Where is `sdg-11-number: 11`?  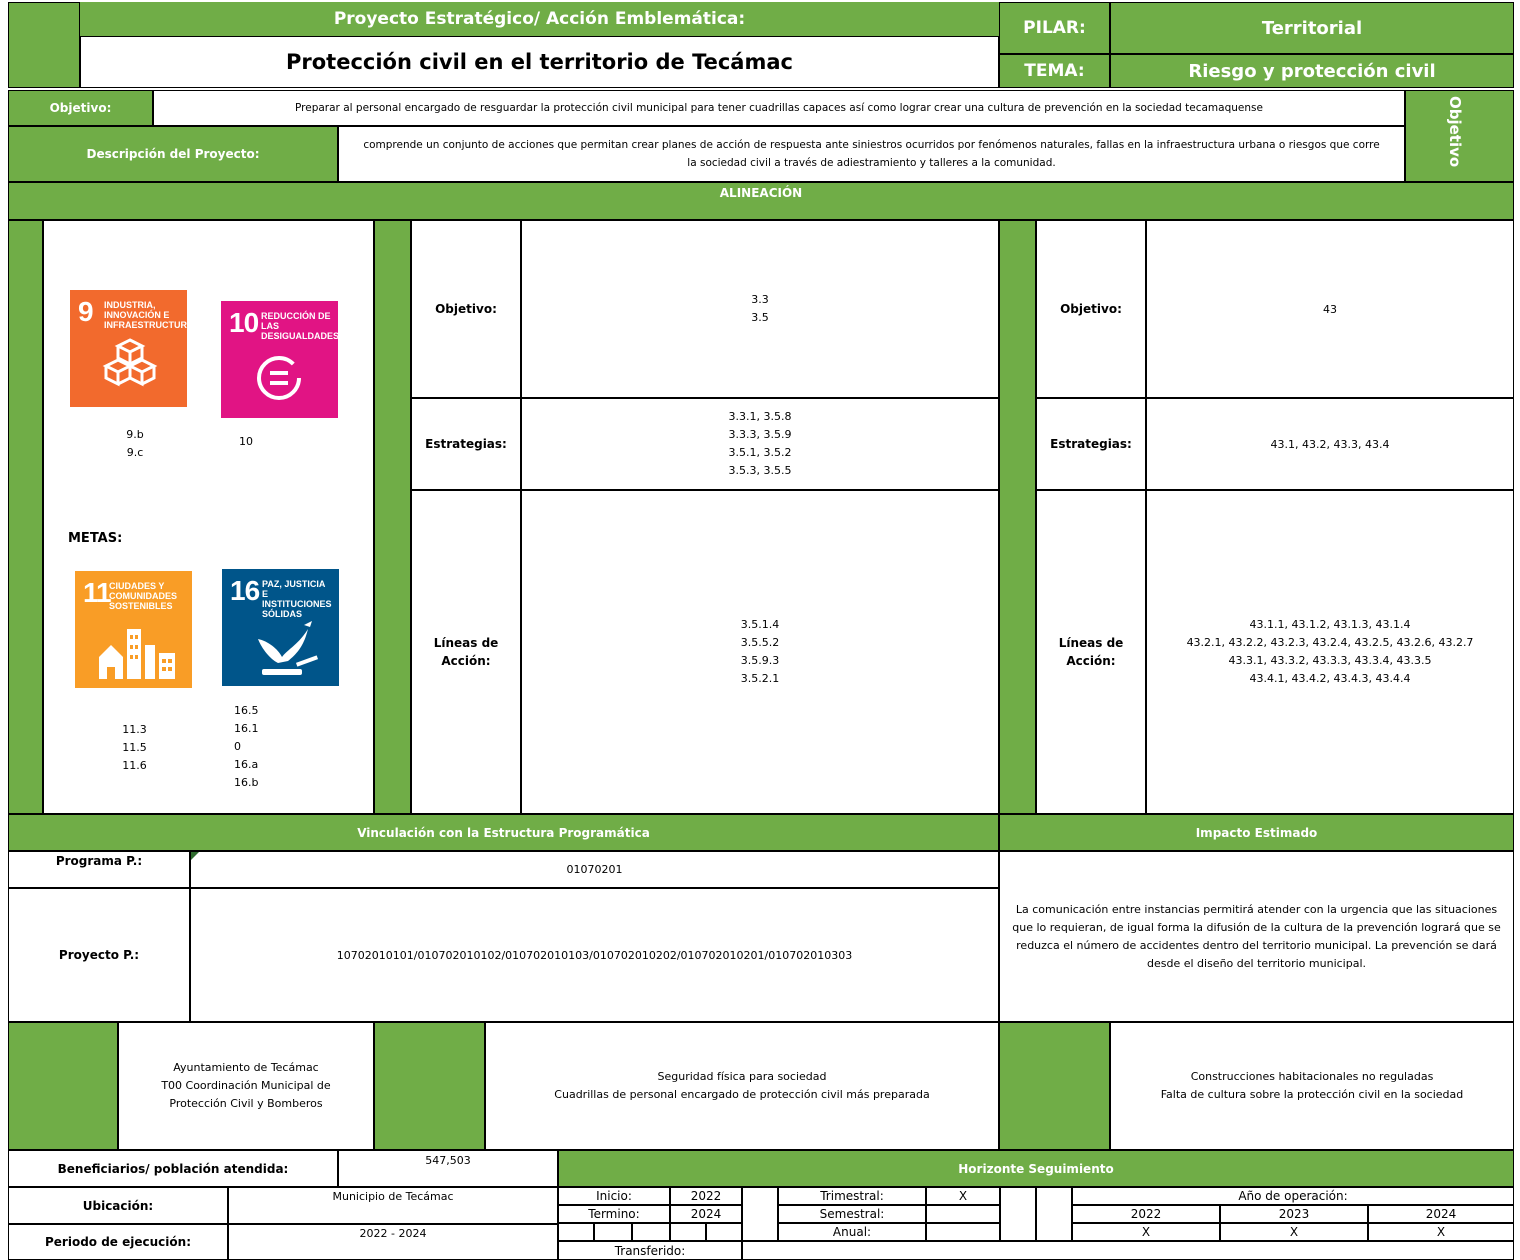 sdg-11-number: 11 is located at coordinates (97, 592).